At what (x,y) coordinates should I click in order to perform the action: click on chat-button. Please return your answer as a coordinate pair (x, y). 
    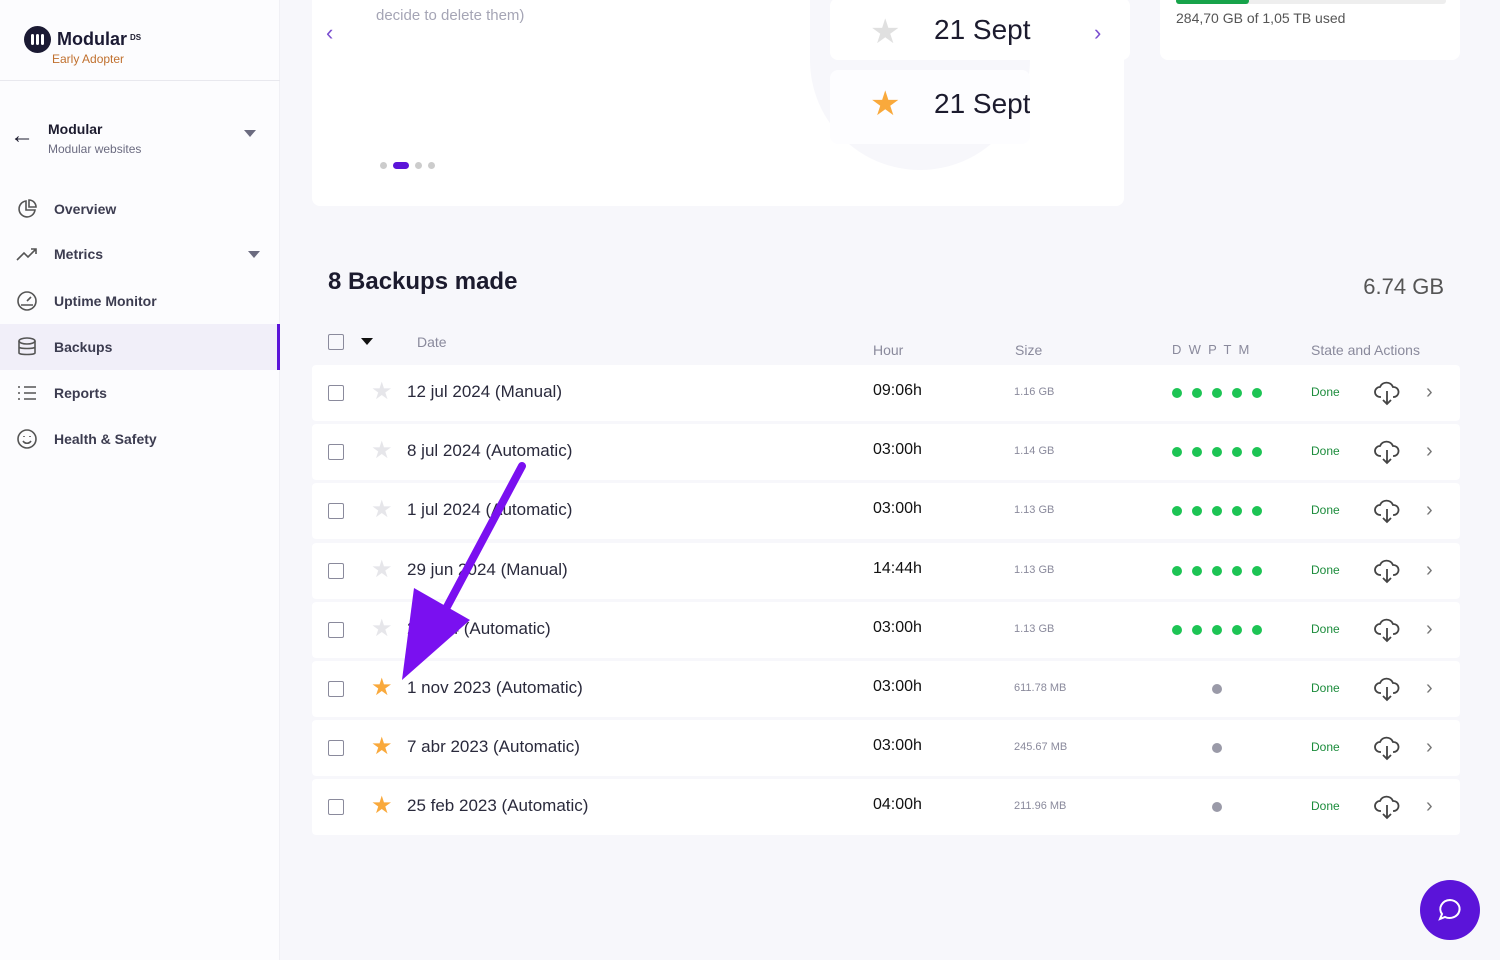
    Looking at the image, I should click on (1450, 910).